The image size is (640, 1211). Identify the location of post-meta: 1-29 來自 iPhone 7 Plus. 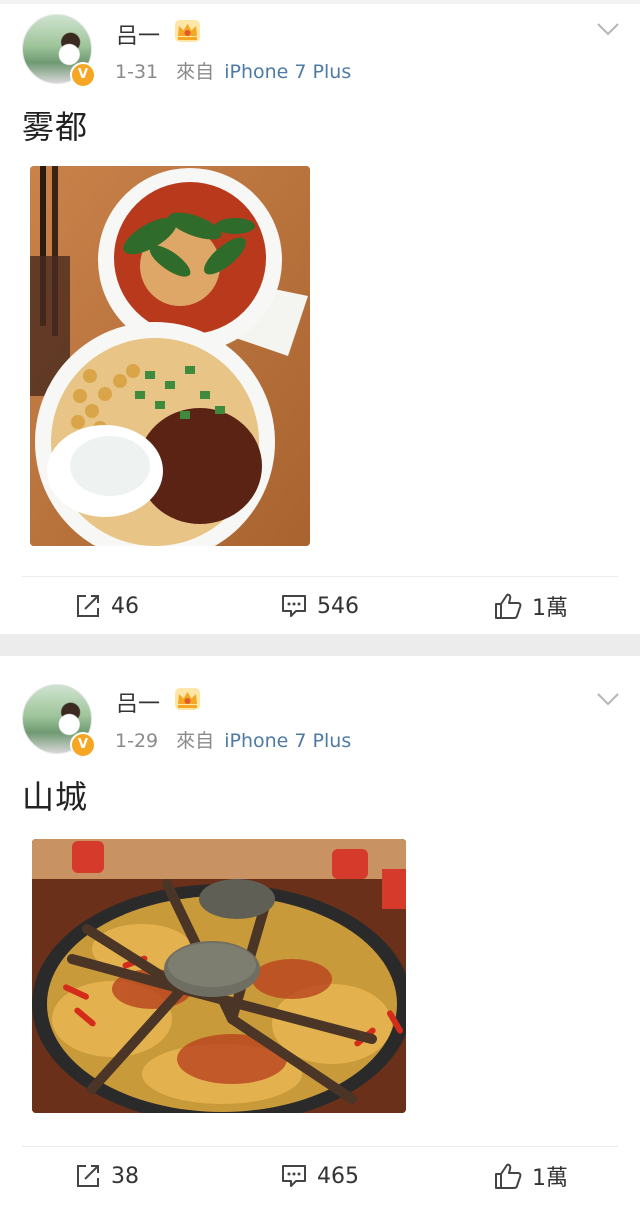
(233, 739).